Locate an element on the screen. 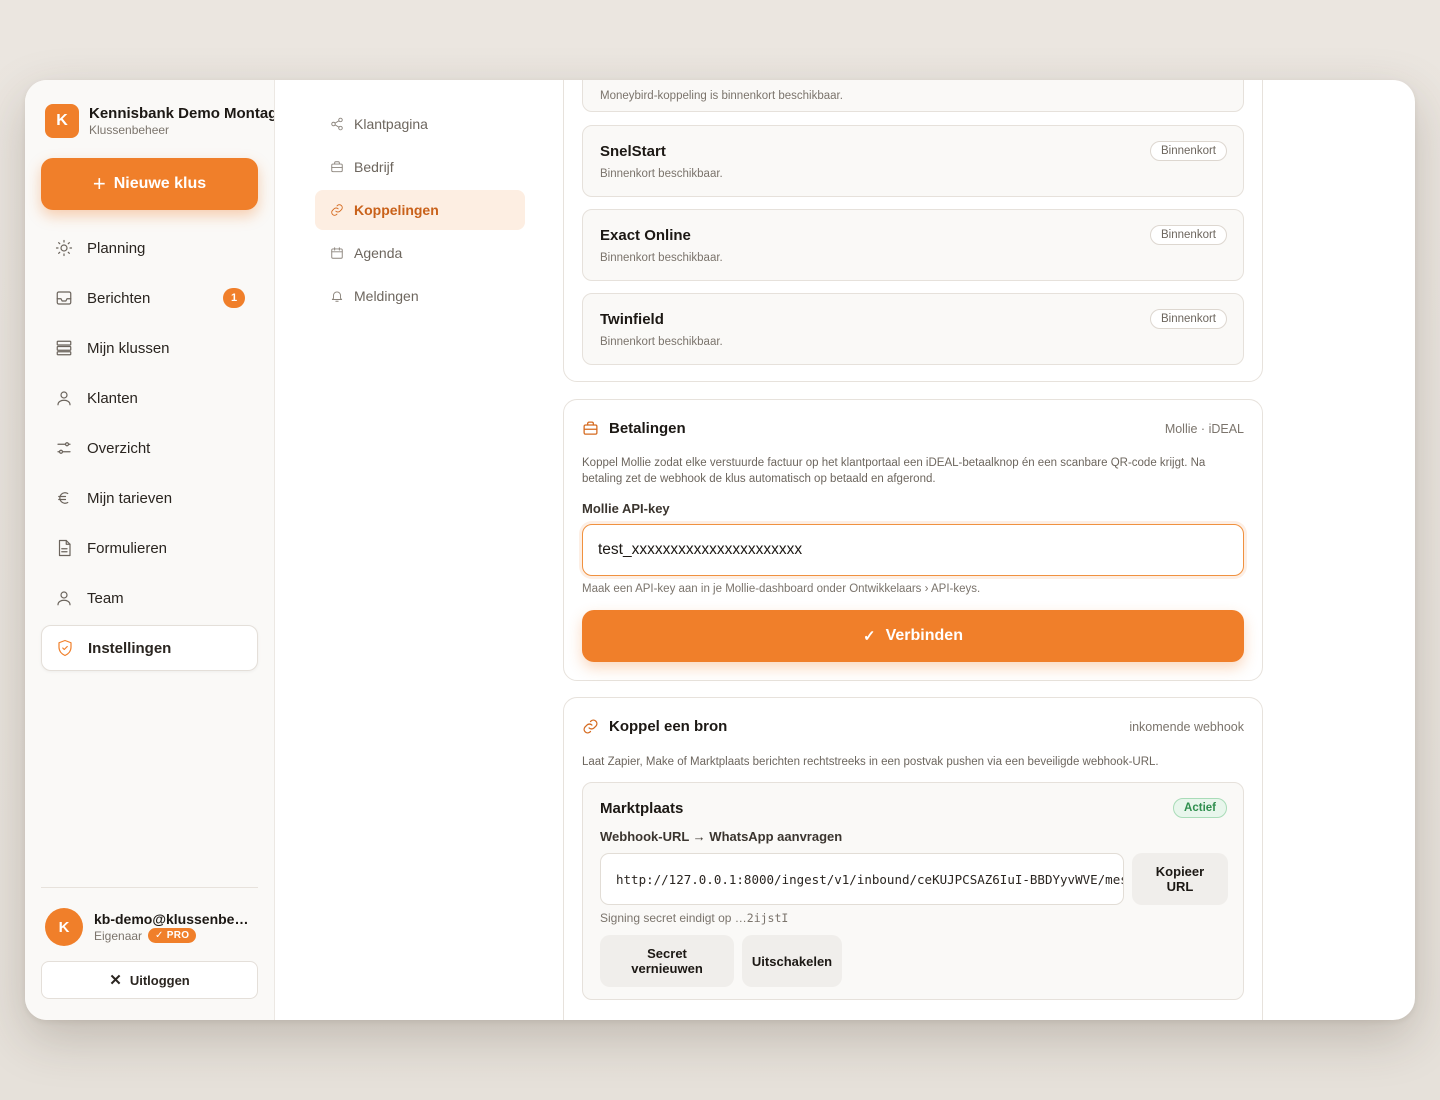 This screenshot has width=1440, height=1100. nav-label: Planning is located at coordinates (116, 248).